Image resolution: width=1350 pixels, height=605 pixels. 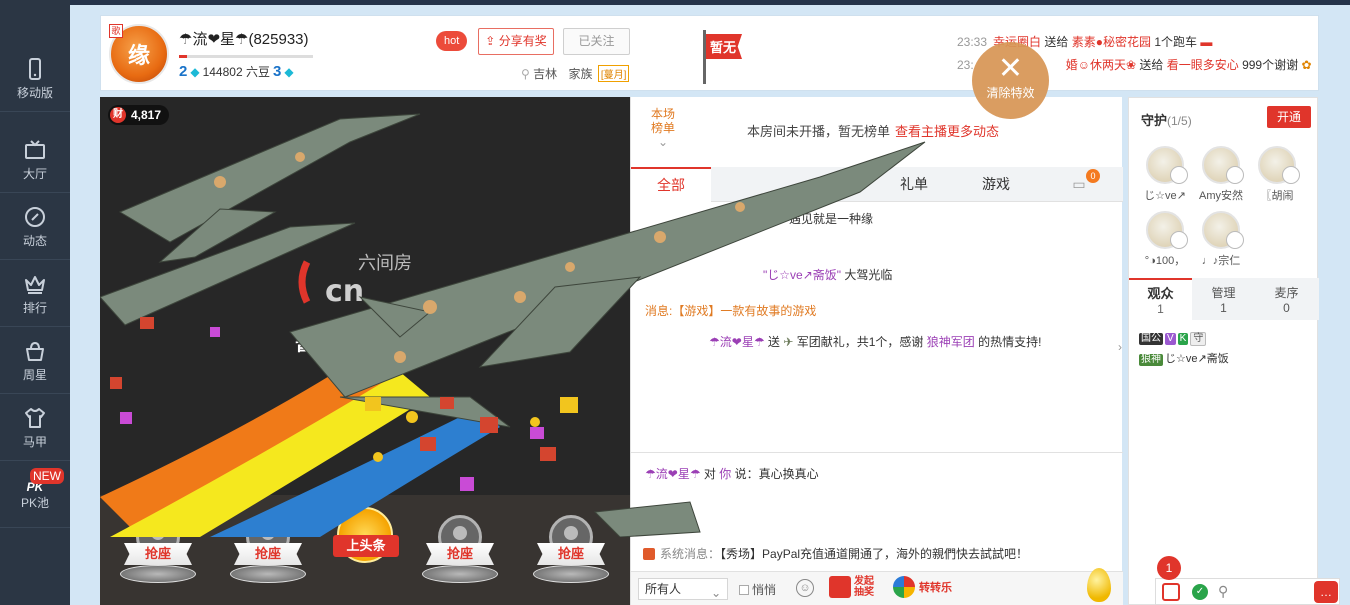 What do you see at coordinates (914, 184) in the screenshot?
I see `tab-gift-list: 礼单` at bounding box center [914, 184].